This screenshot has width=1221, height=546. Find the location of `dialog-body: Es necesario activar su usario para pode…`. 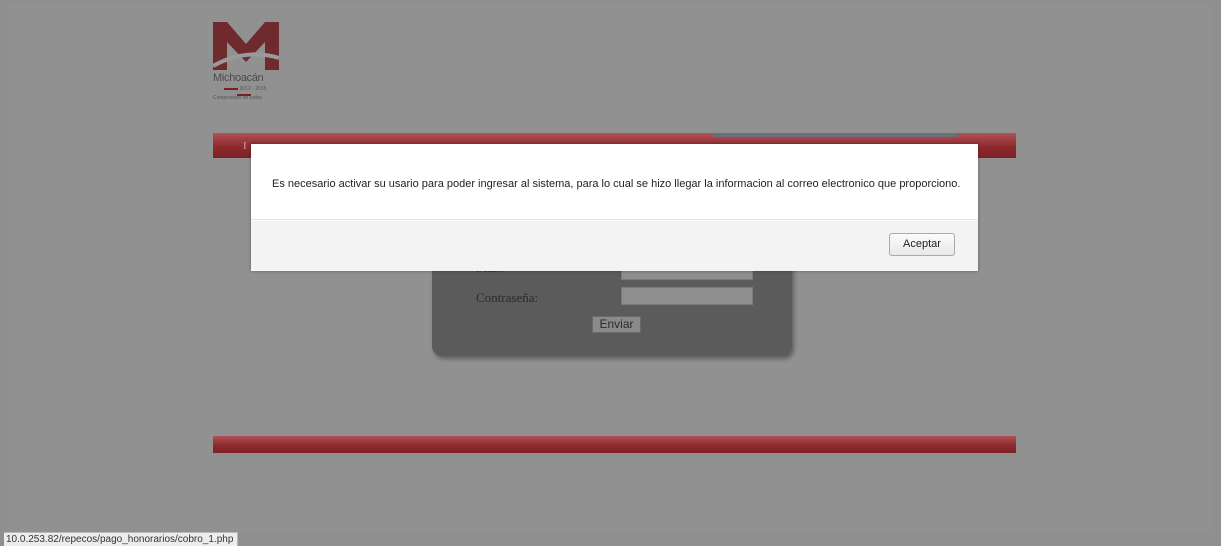

dialog-body: Es necesario activar su usario para pode… is located at coordinates (614, 182).